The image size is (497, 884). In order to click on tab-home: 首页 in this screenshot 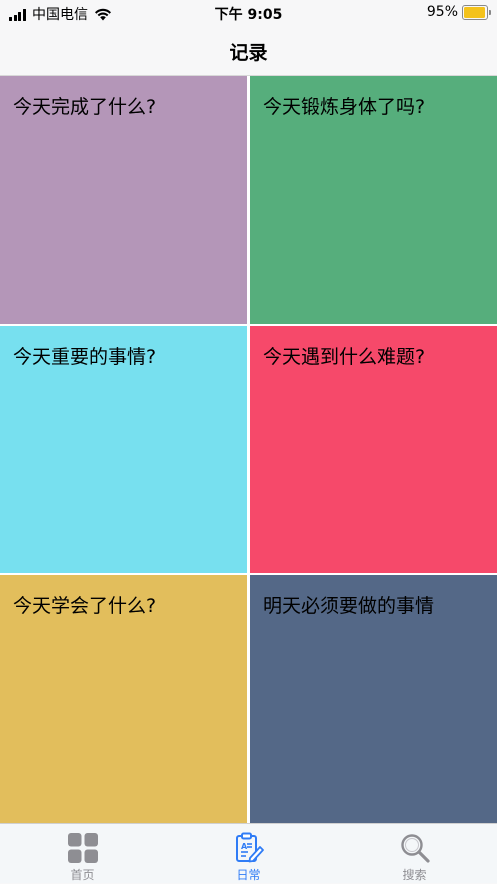, I will do `click(82, 854)`.